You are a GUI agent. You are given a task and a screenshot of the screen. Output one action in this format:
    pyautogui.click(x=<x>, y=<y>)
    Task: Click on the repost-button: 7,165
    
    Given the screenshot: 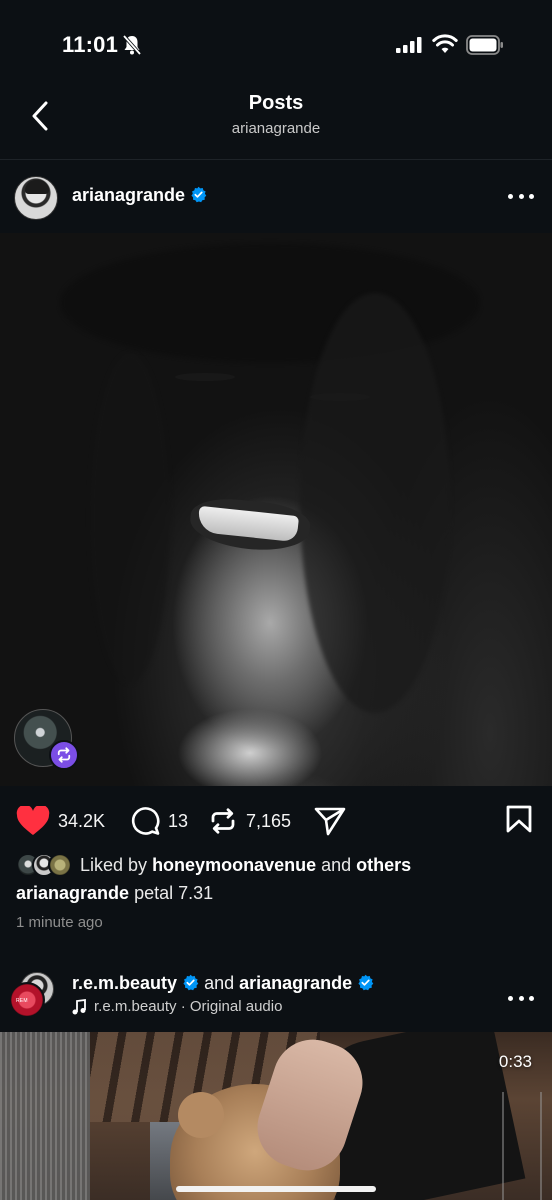 What is the action you would take?
    pyautogui.click(x=249, y=821)
    